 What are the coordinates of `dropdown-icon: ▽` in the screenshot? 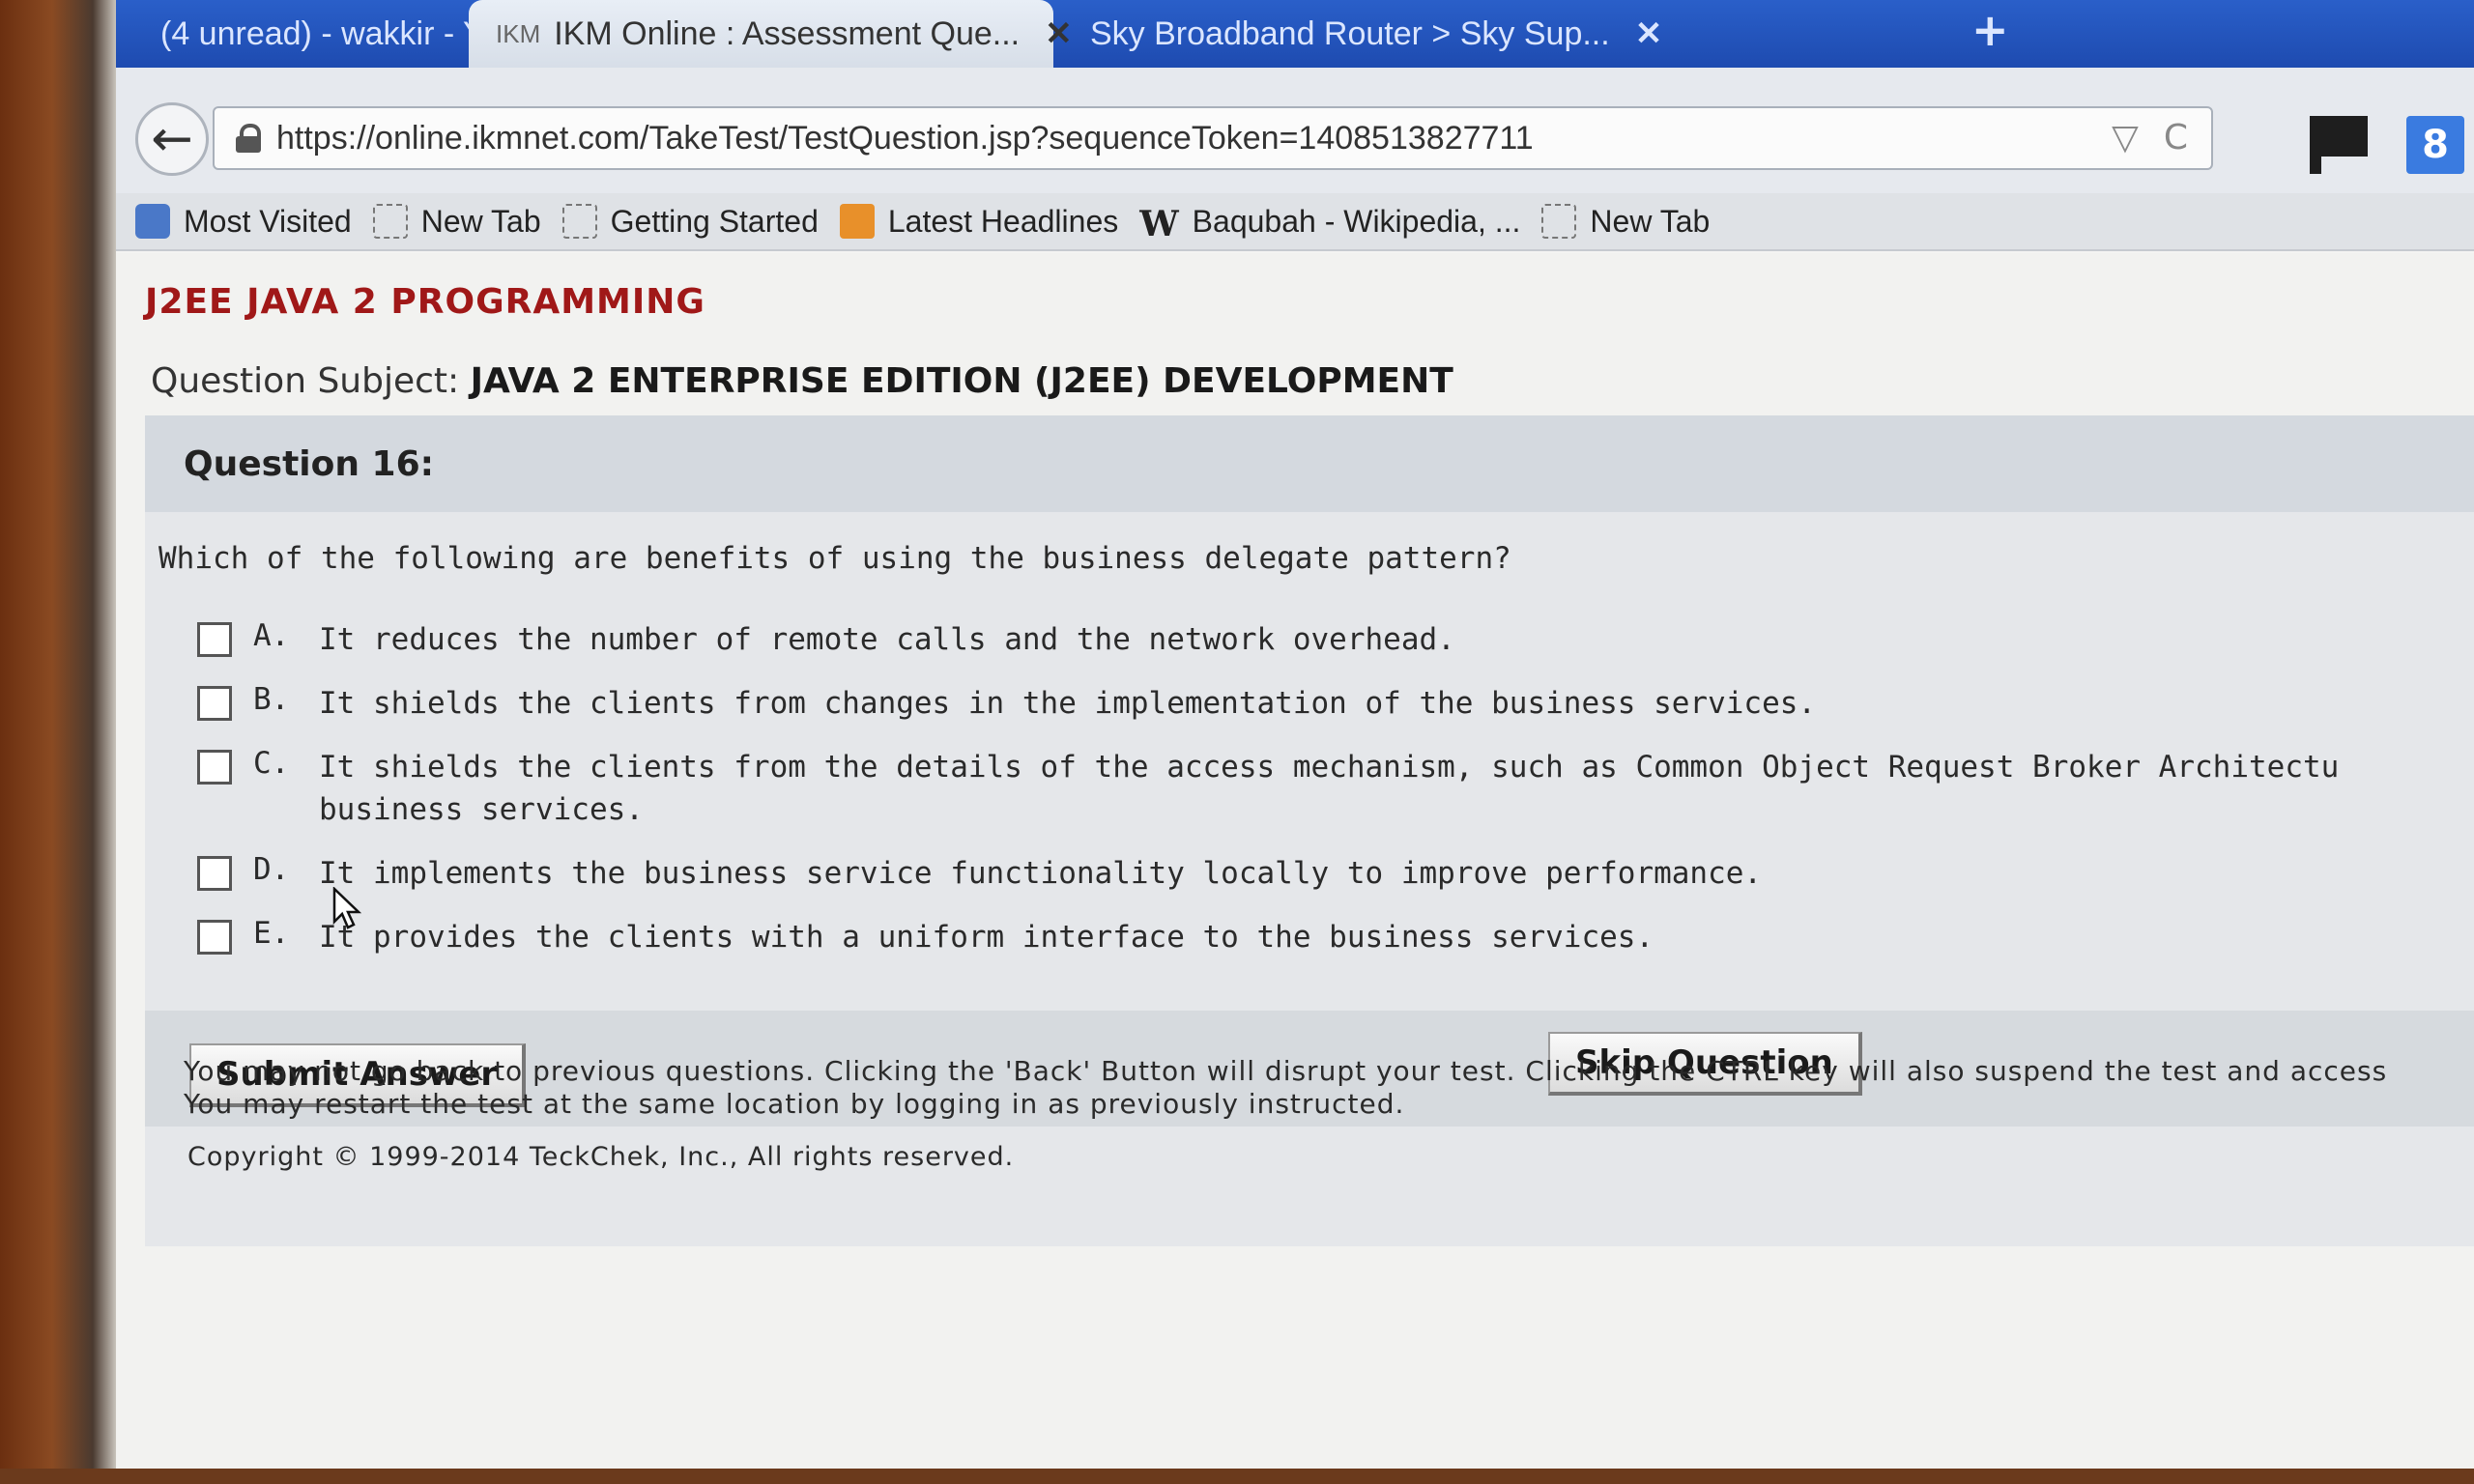 It's located at (2126, 138).